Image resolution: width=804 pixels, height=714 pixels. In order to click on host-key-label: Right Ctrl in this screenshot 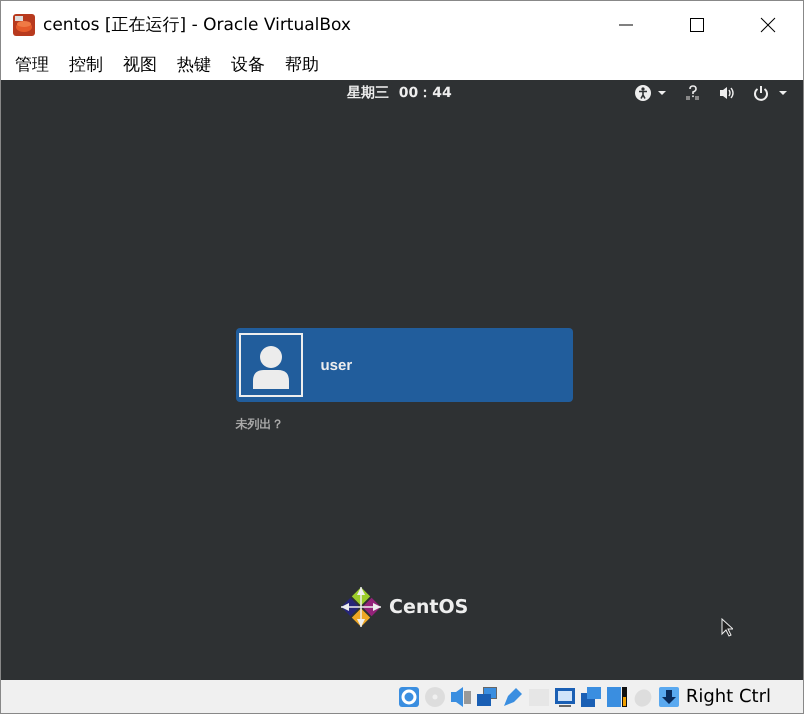, I will do `click(728, 696)`.